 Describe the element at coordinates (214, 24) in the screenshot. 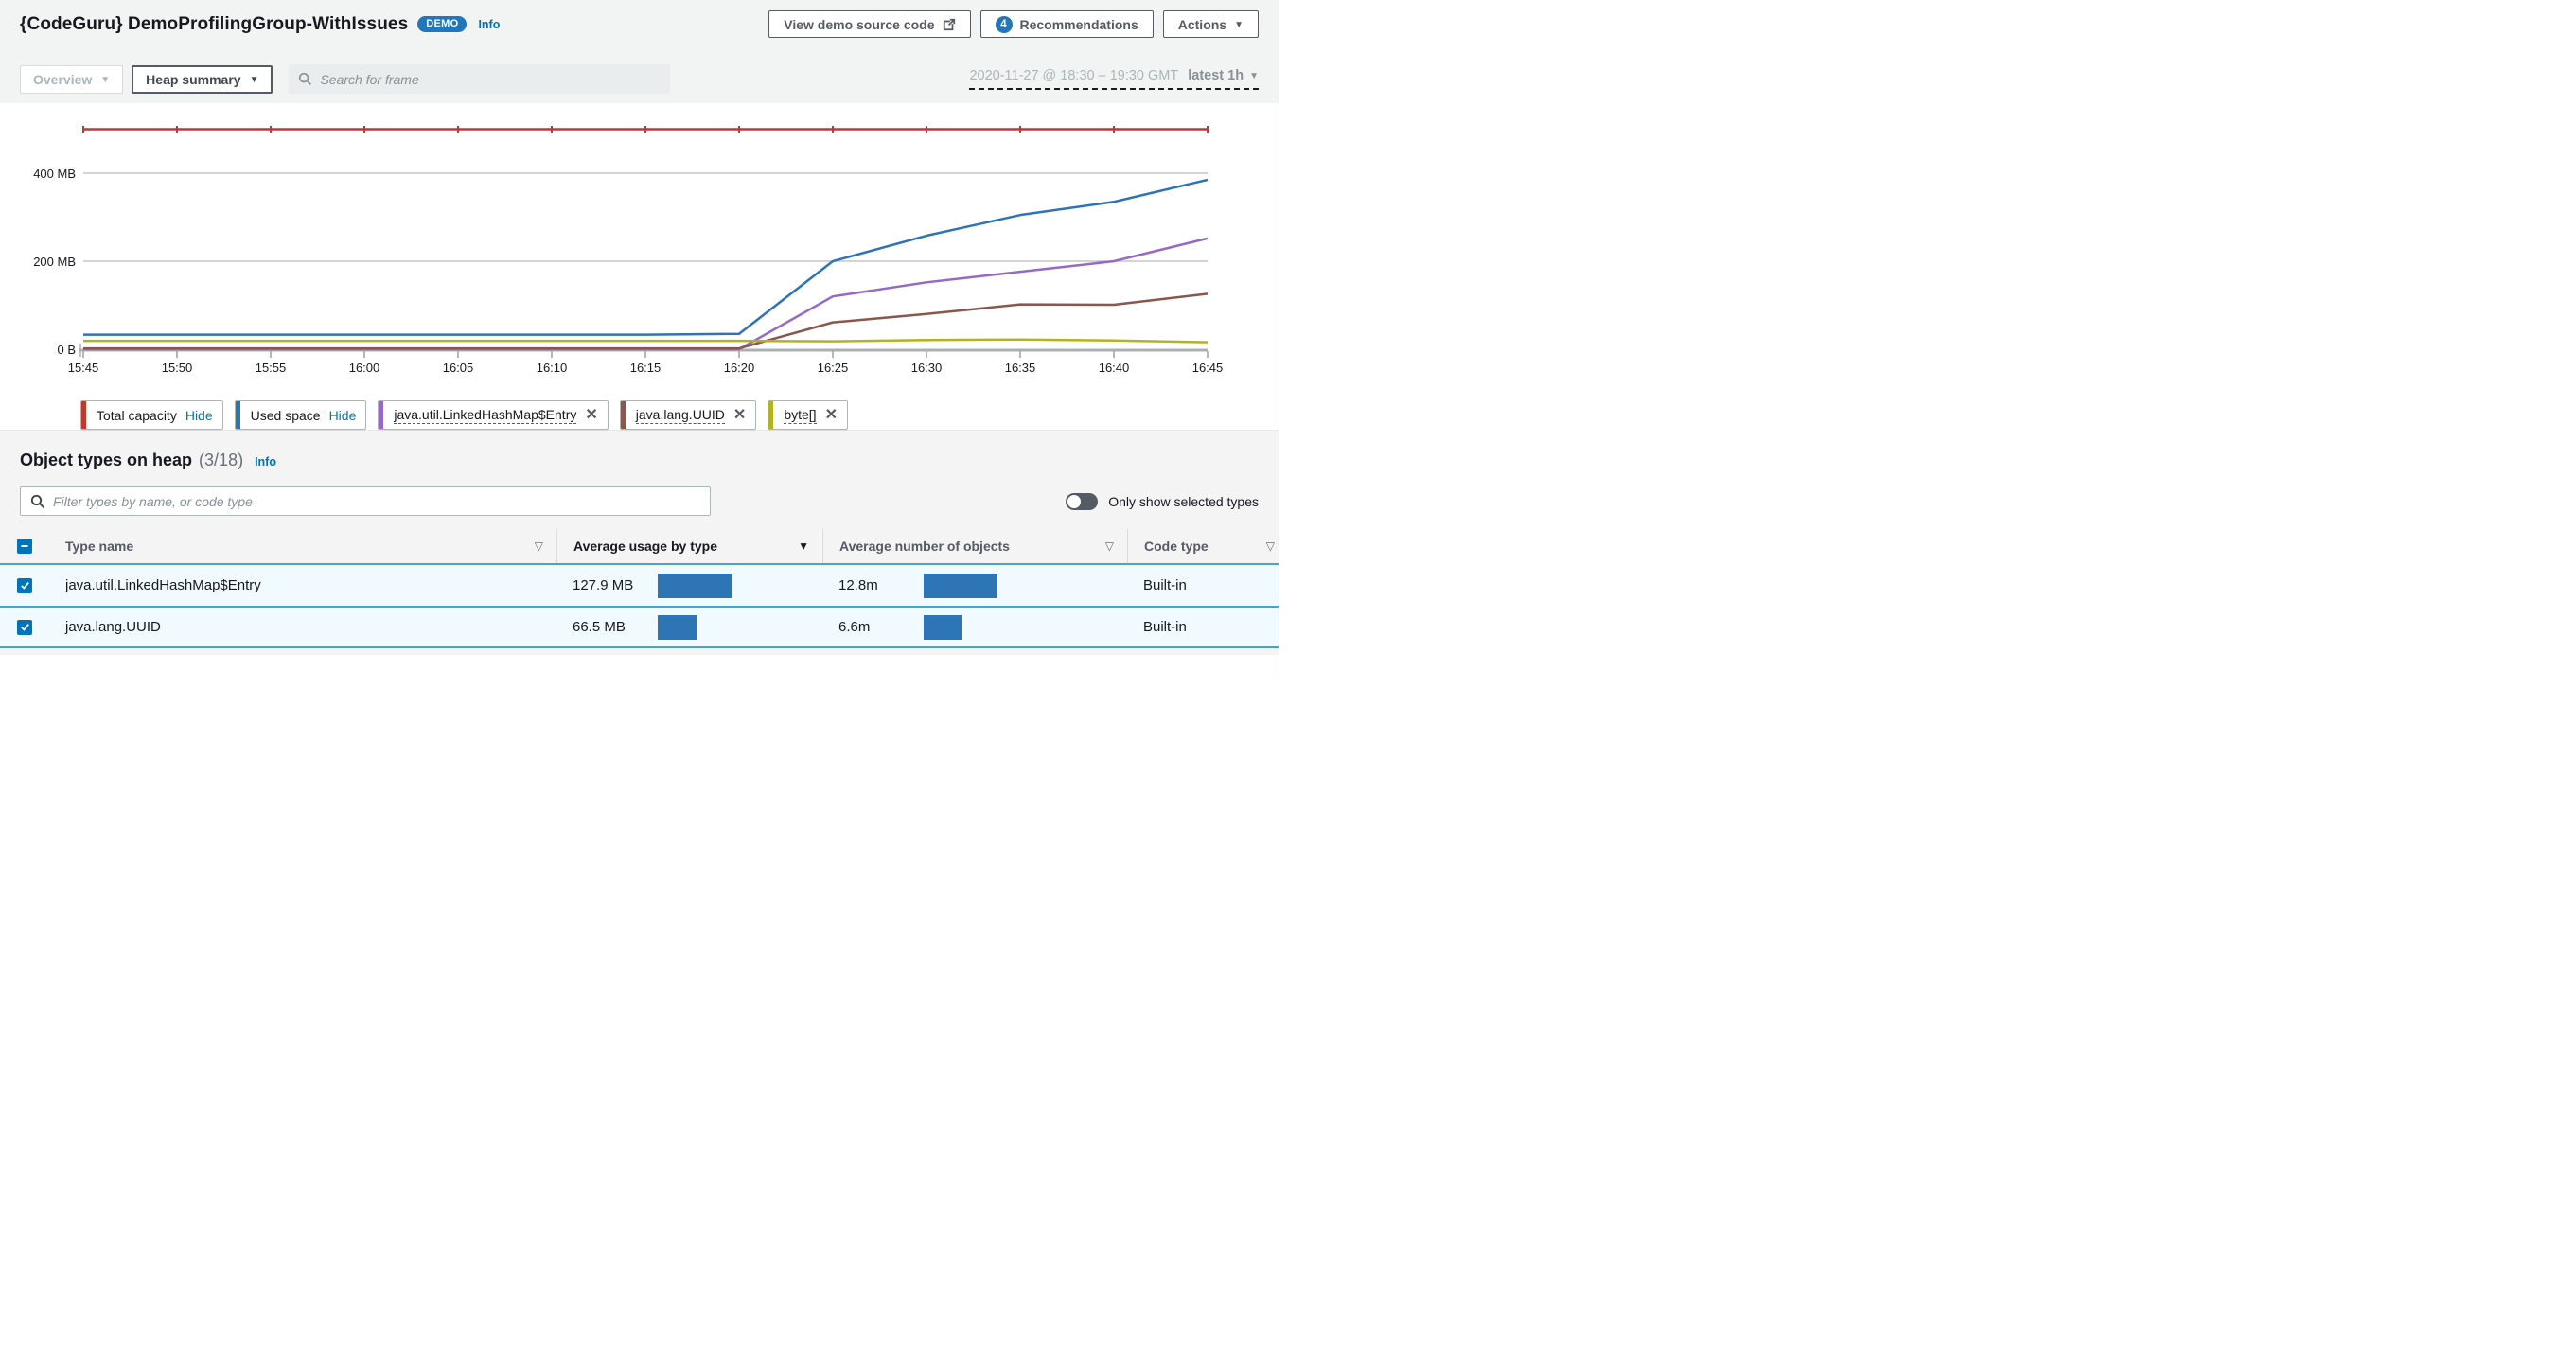

I see `page-title: {CodeGuru} DemoProfilingGroup-WithIssues` at that location.